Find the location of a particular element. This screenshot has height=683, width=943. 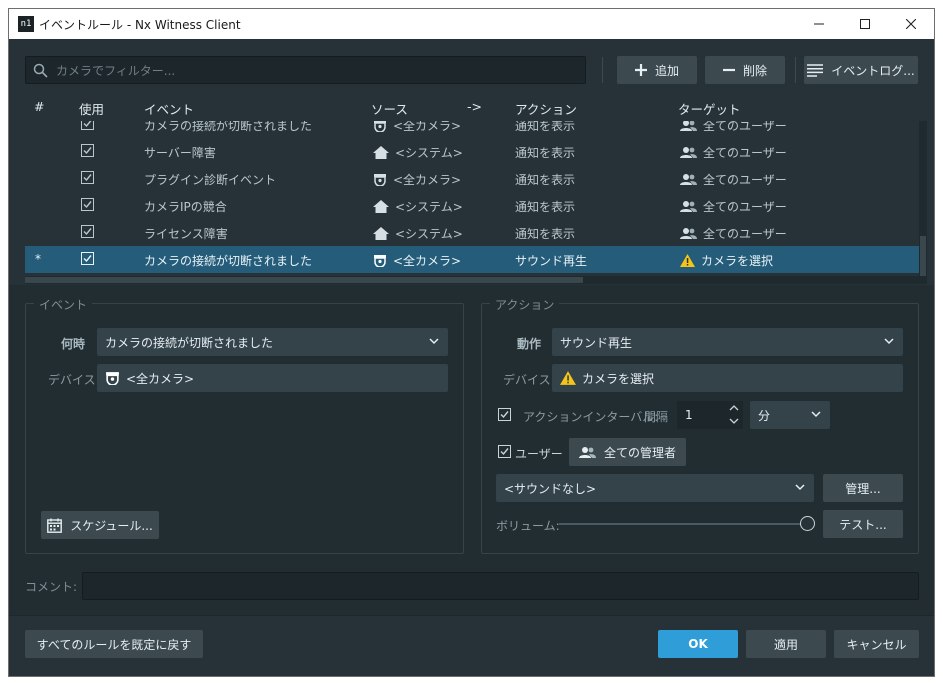

search-input is located at coordinates (316, 70).